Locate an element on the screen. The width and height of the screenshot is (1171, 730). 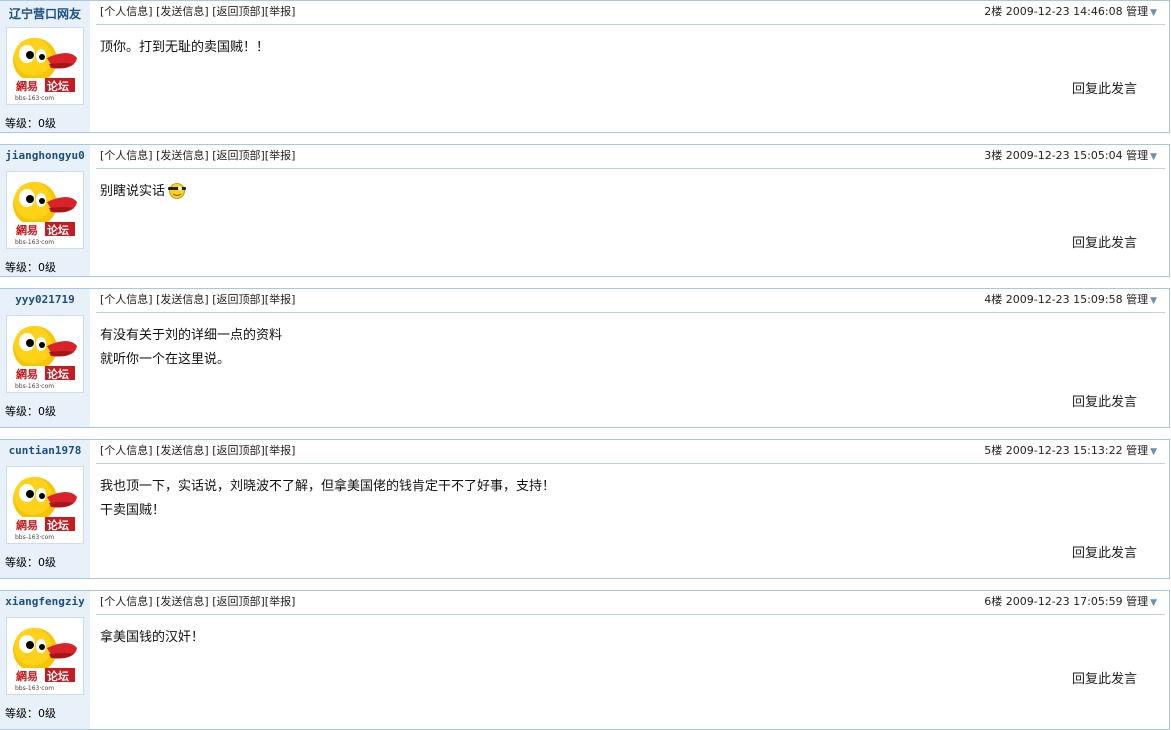
post-content: 有没有关于刘的详细一点的资料 就听你一个在这里说。 is located at coordinates (191, 348).